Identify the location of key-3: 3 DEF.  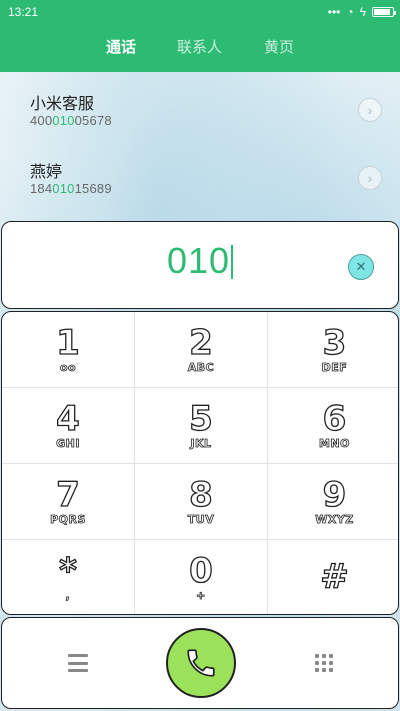
(333, 350).